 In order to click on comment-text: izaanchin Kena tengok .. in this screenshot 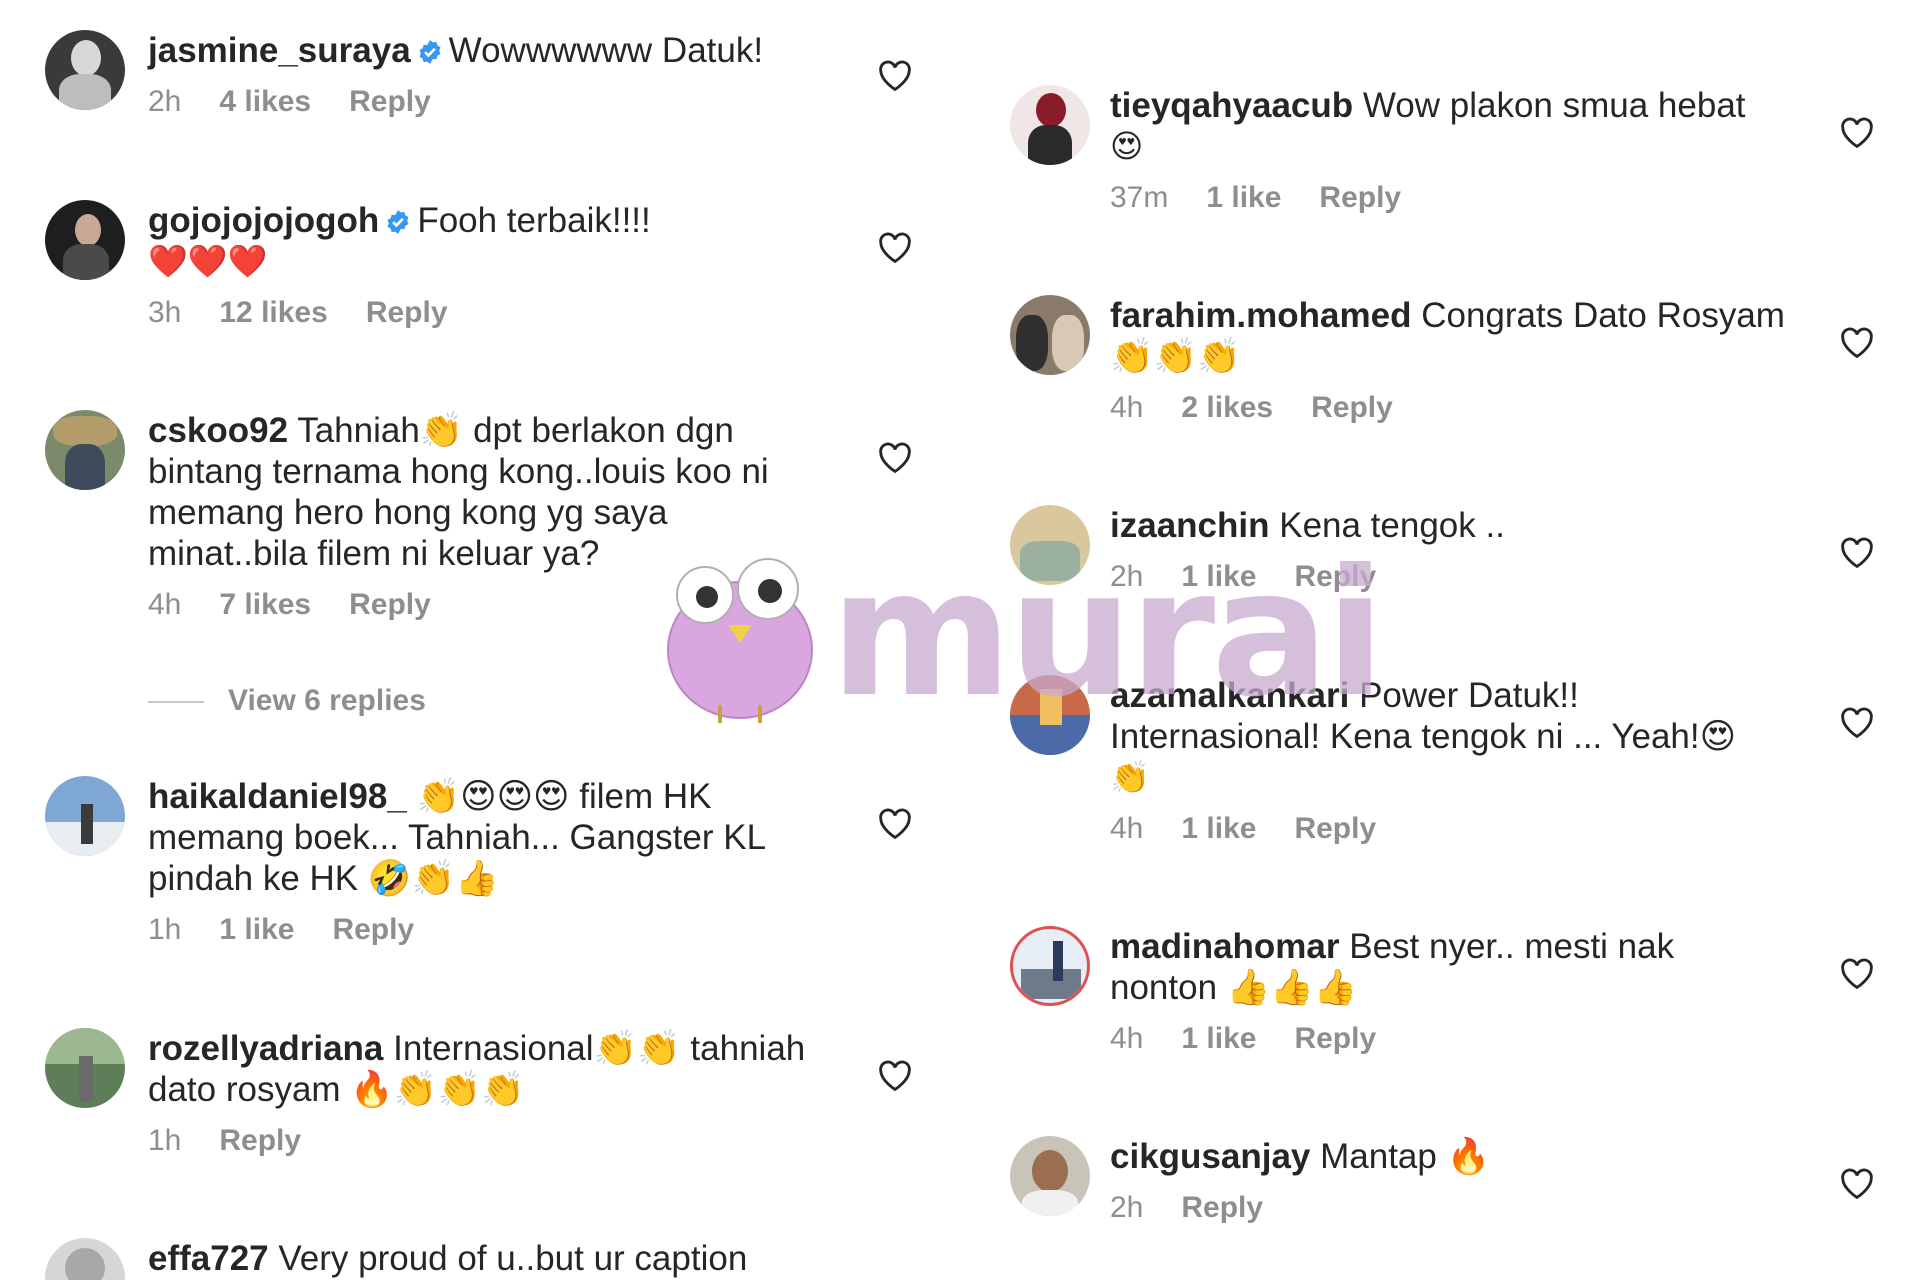, I will do `click(1450, 525)`.